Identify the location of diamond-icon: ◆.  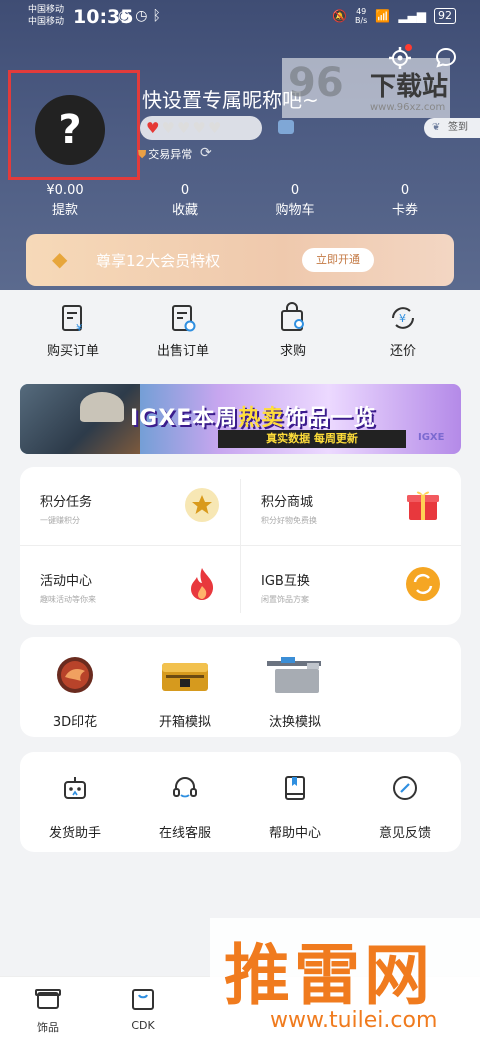
(60, 259).